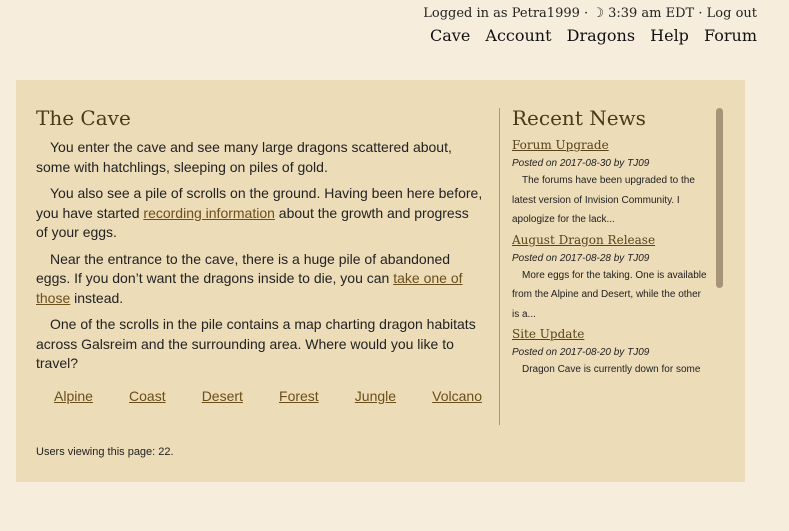  I want to click on logout-link: Log out, so click(732, 13).